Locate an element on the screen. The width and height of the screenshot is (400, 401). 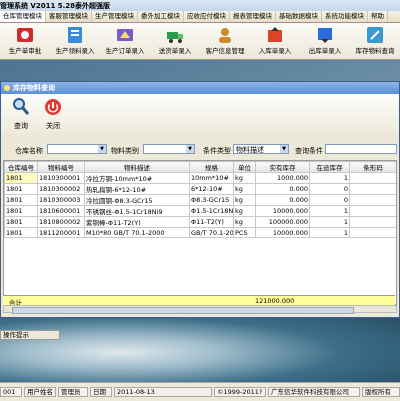
window-title: 库存物料查询 is located at coordinates (34, 88).